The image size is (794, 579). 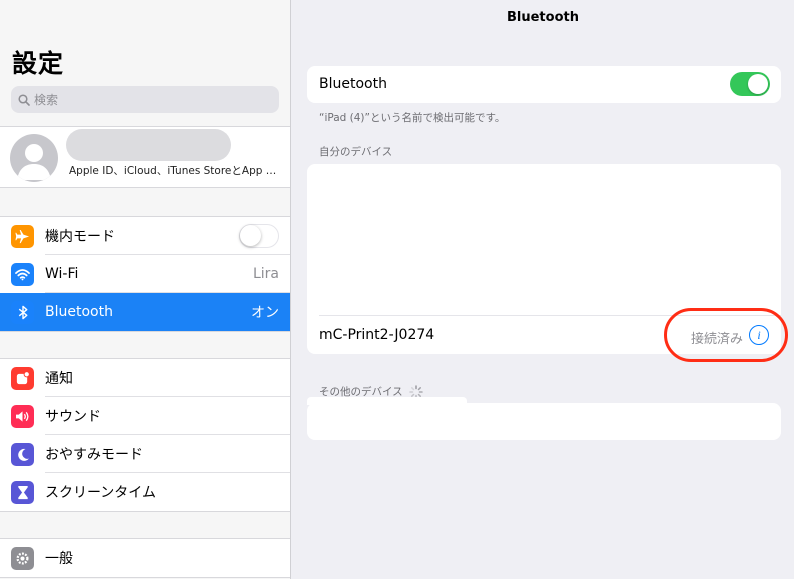 I want to click on page-title: Bluetooth, so click(x=543, y=17).